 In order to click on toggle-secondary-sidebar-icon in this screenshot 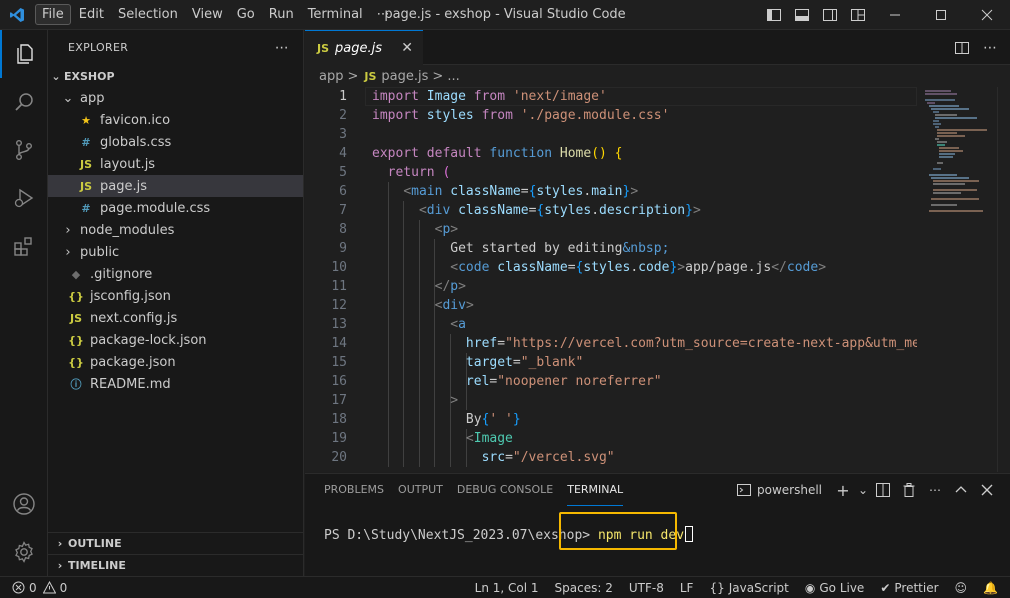, I will do `click(830, 15)`.